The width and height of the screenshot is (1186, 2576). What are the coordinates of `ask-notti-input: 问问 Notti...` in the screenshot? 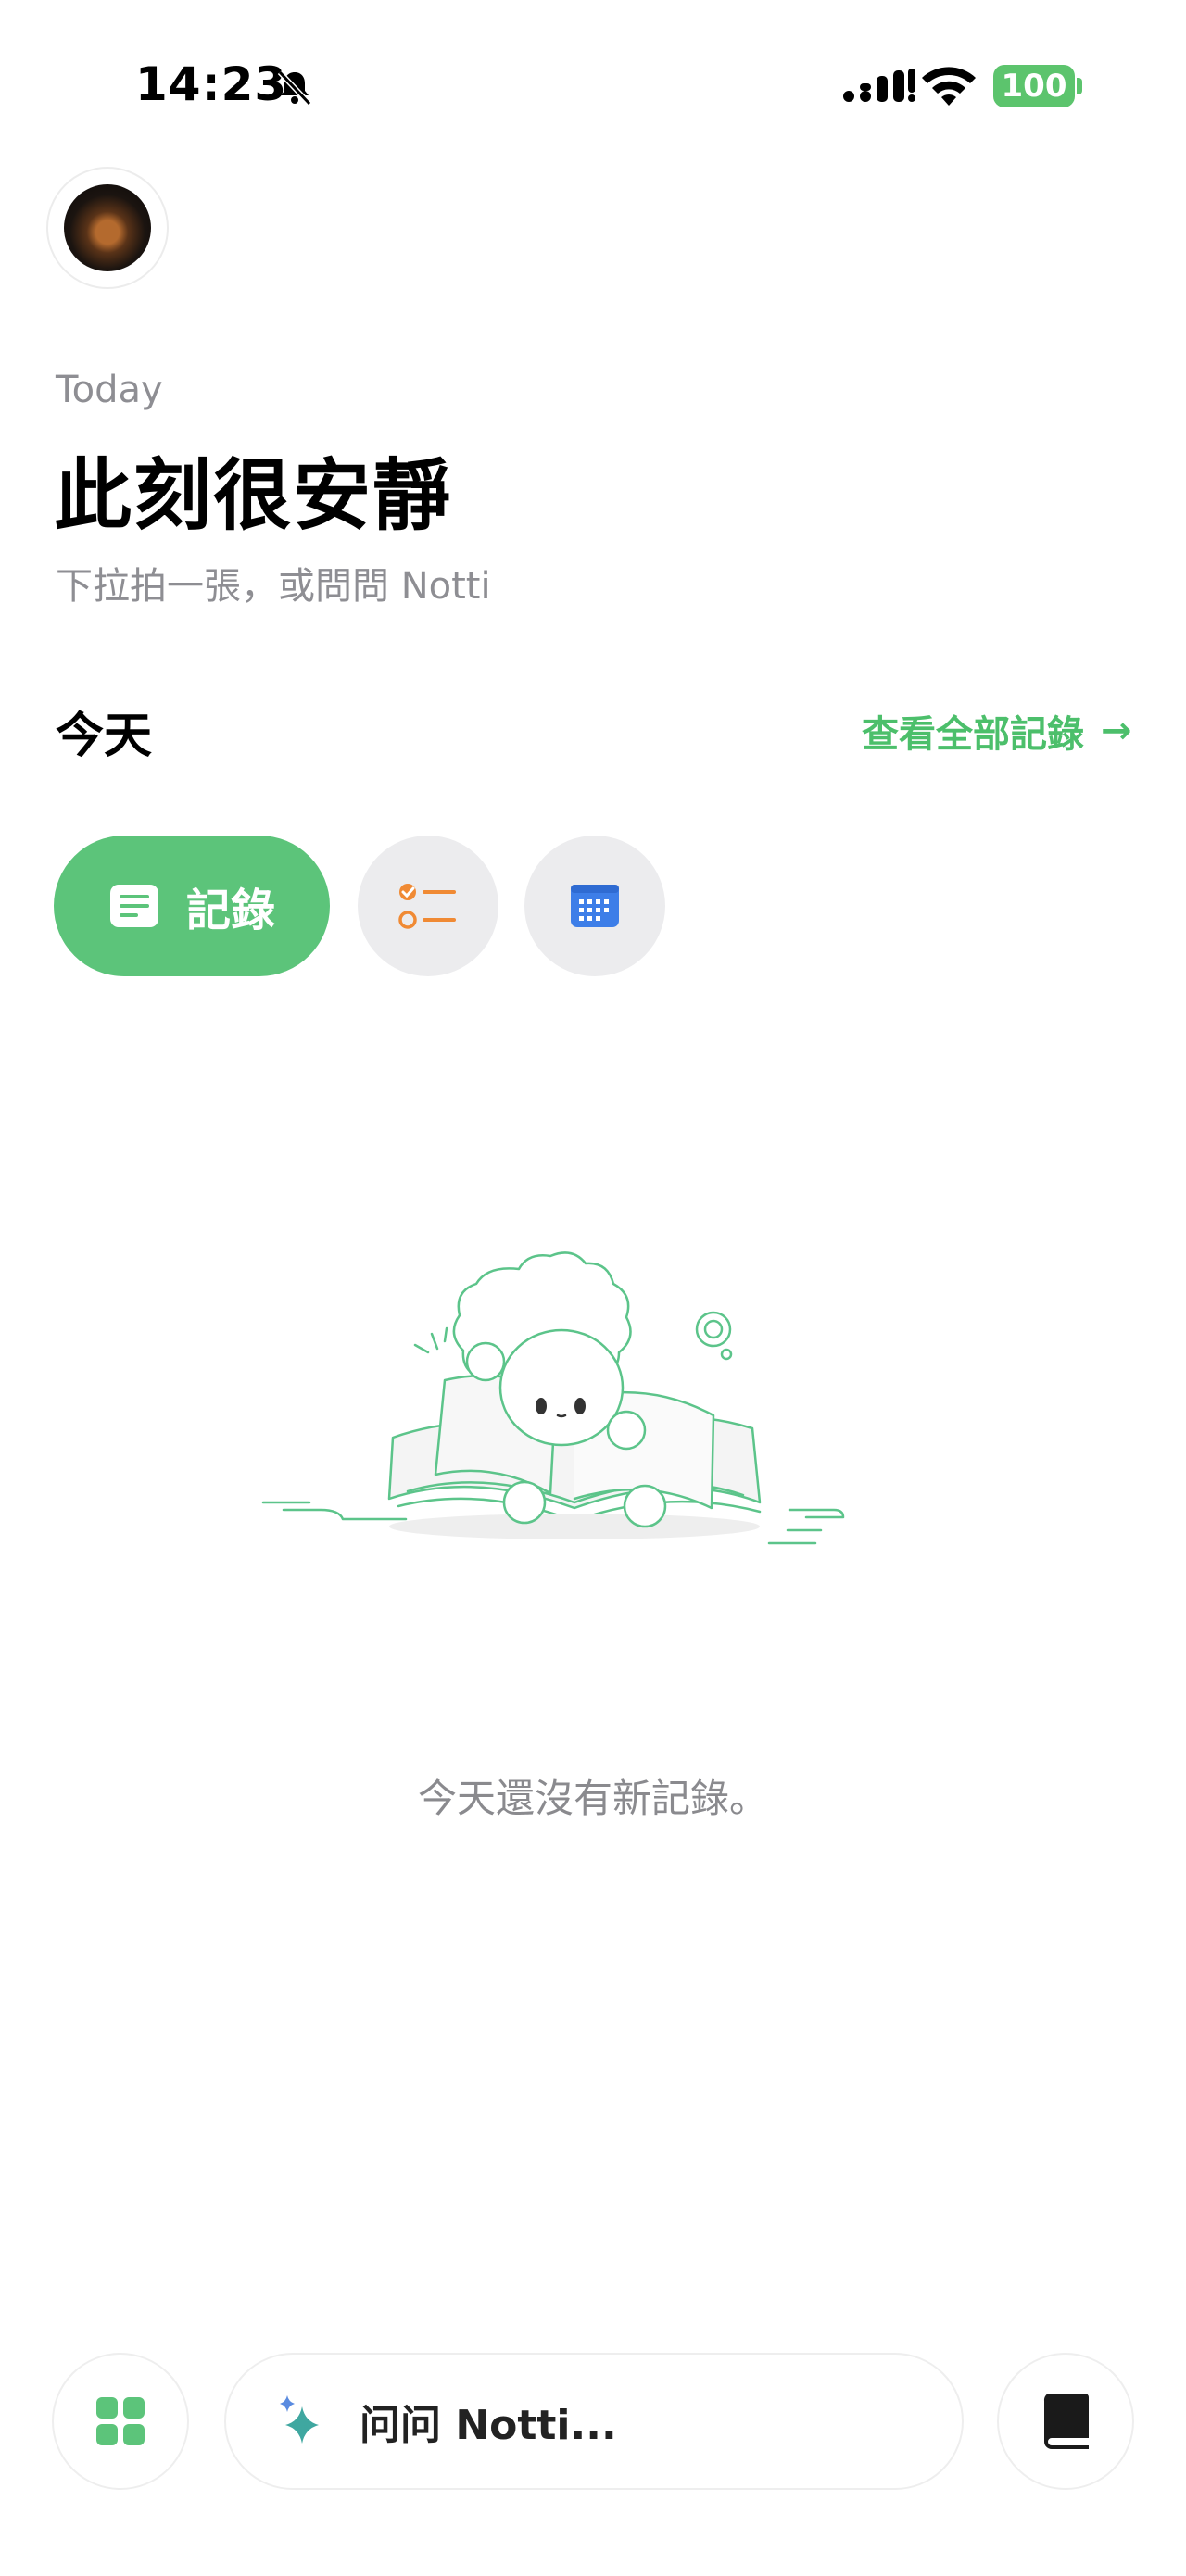 It's located at (594, 2421).